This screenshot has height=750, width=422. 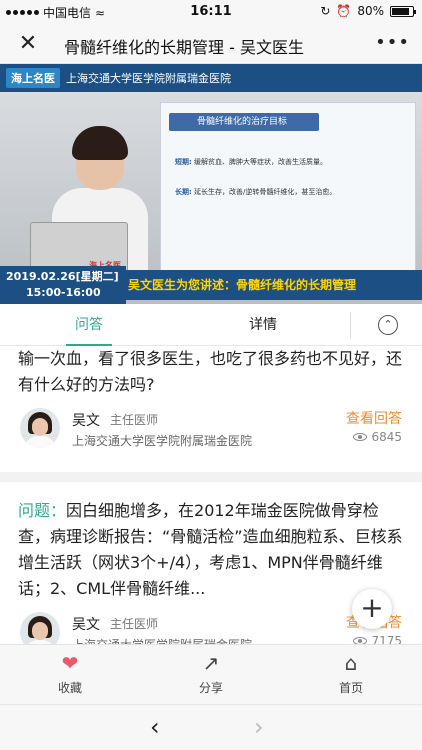 What do you see at coordinates (211, 477) in the screenshot?
I see `list-separator` at bounding box center [211, 477].